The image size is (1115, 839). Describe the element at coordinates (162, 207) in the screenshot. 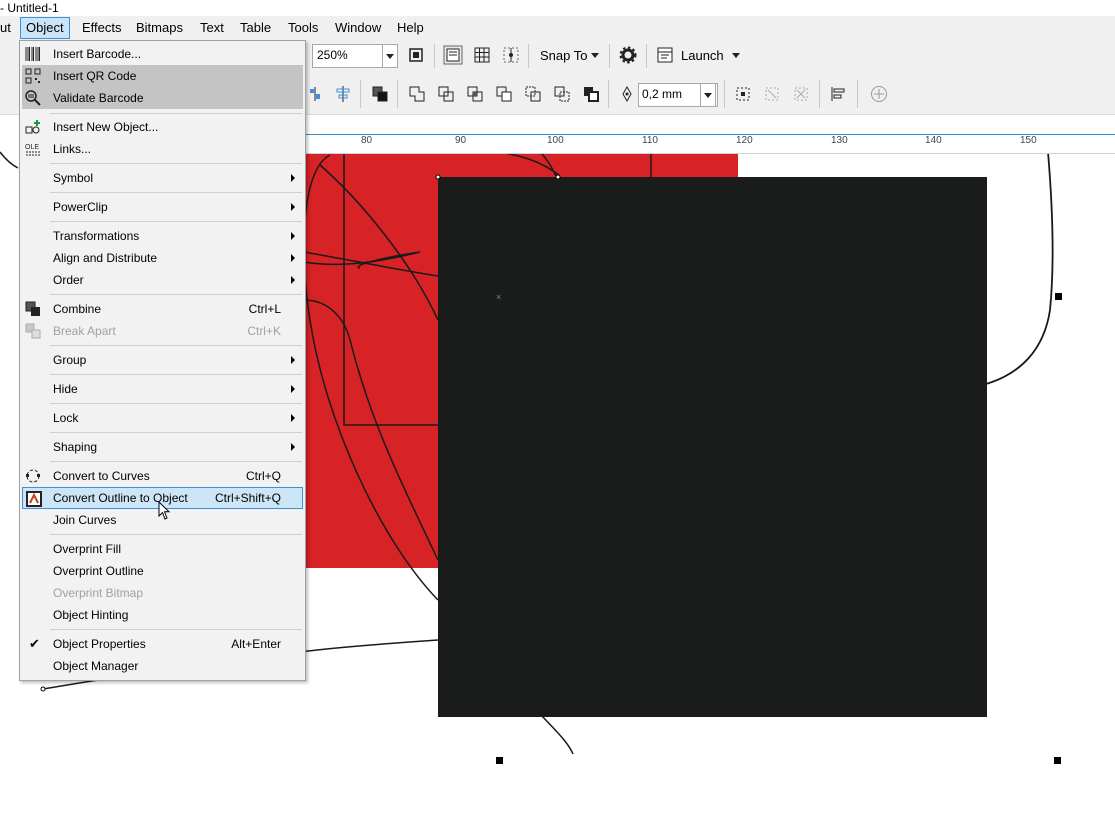

I see `menu-item-powerclip: PowerClip` at that location.